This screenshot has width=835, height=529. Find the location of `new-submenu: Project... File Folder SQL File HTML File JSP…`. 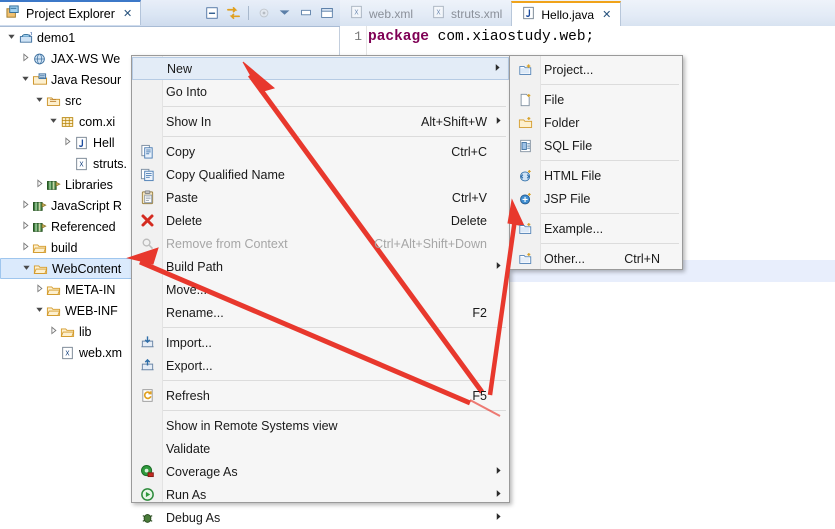

new-submenu: Project... File Folder SQL File HTML File JSP… is located at coordinates (596, 162).